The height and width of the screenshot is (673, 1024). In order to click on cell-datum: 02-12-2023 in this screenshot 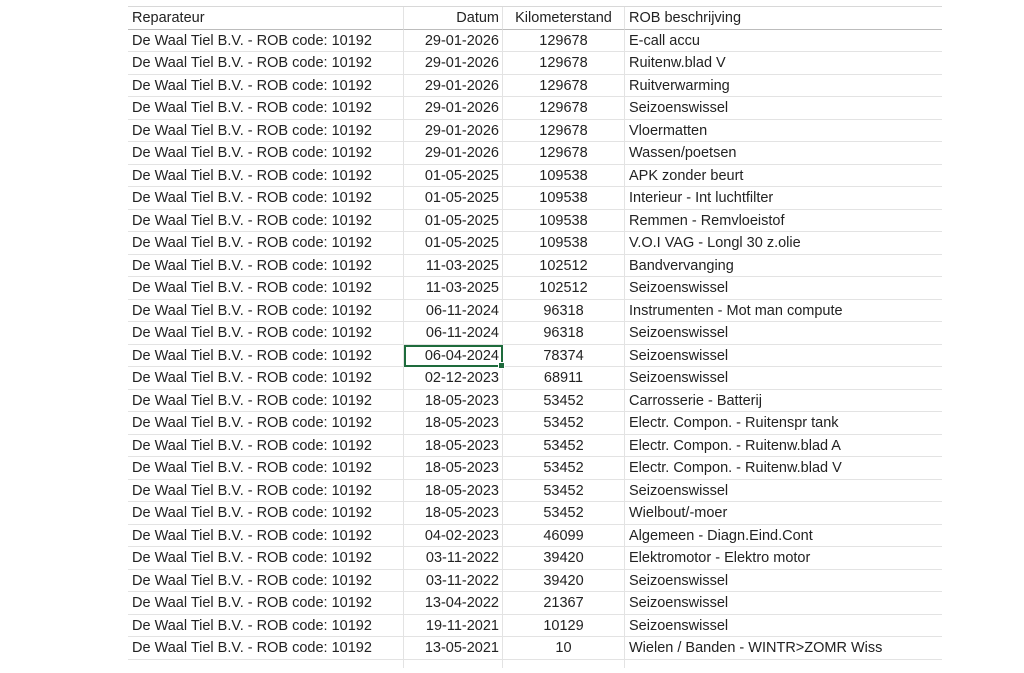, I will do `click(453, 378)`.